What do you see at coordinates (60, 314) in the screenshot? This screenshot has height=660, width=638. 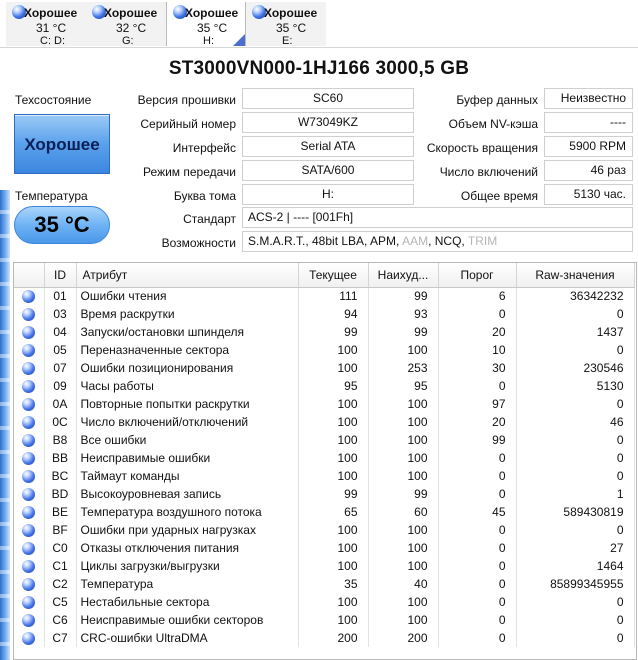 I see `attr-id: 03` at bounding box center [60, 314].